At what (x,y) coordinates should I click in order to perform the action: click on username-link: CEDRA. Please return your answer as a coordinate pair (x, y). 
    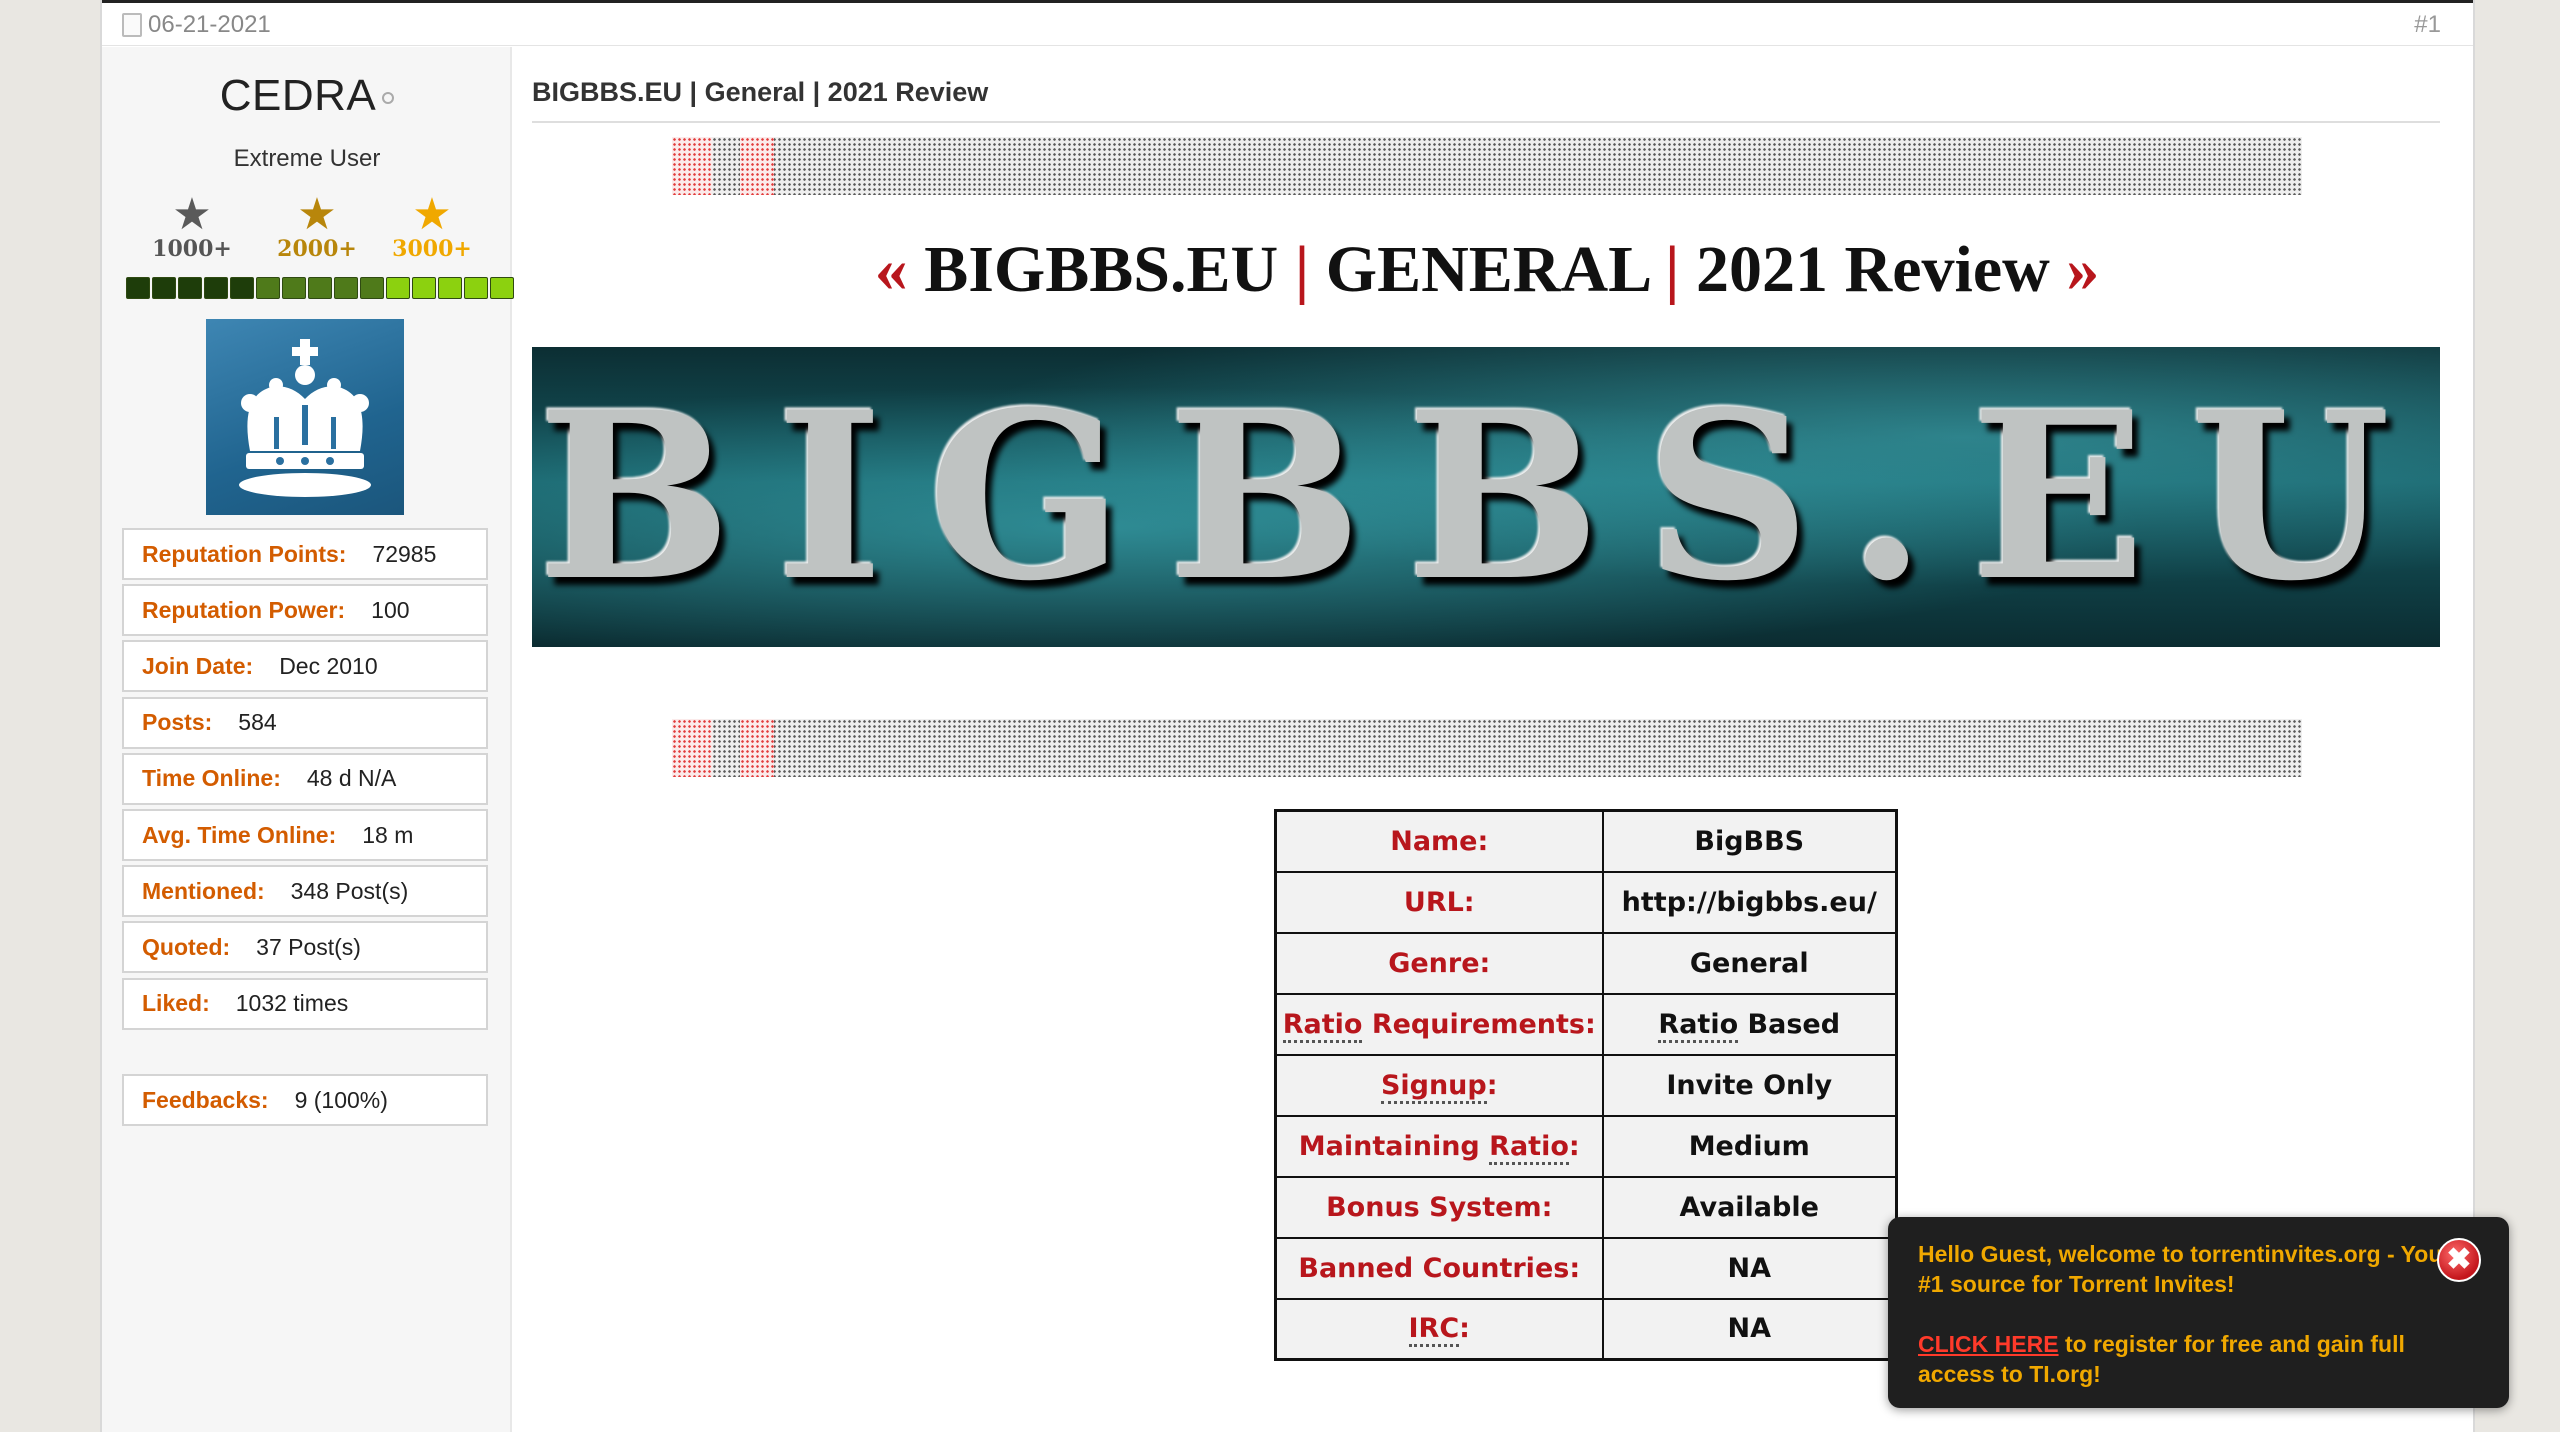
    Looking at the image, I should click on (298, 95).